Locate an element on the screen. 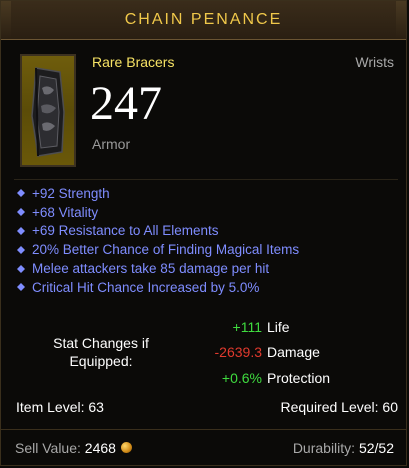 The image size is (409, 468). stat-changes-title: Stat Changes if Equipped: is located at coordinates (101, 352).